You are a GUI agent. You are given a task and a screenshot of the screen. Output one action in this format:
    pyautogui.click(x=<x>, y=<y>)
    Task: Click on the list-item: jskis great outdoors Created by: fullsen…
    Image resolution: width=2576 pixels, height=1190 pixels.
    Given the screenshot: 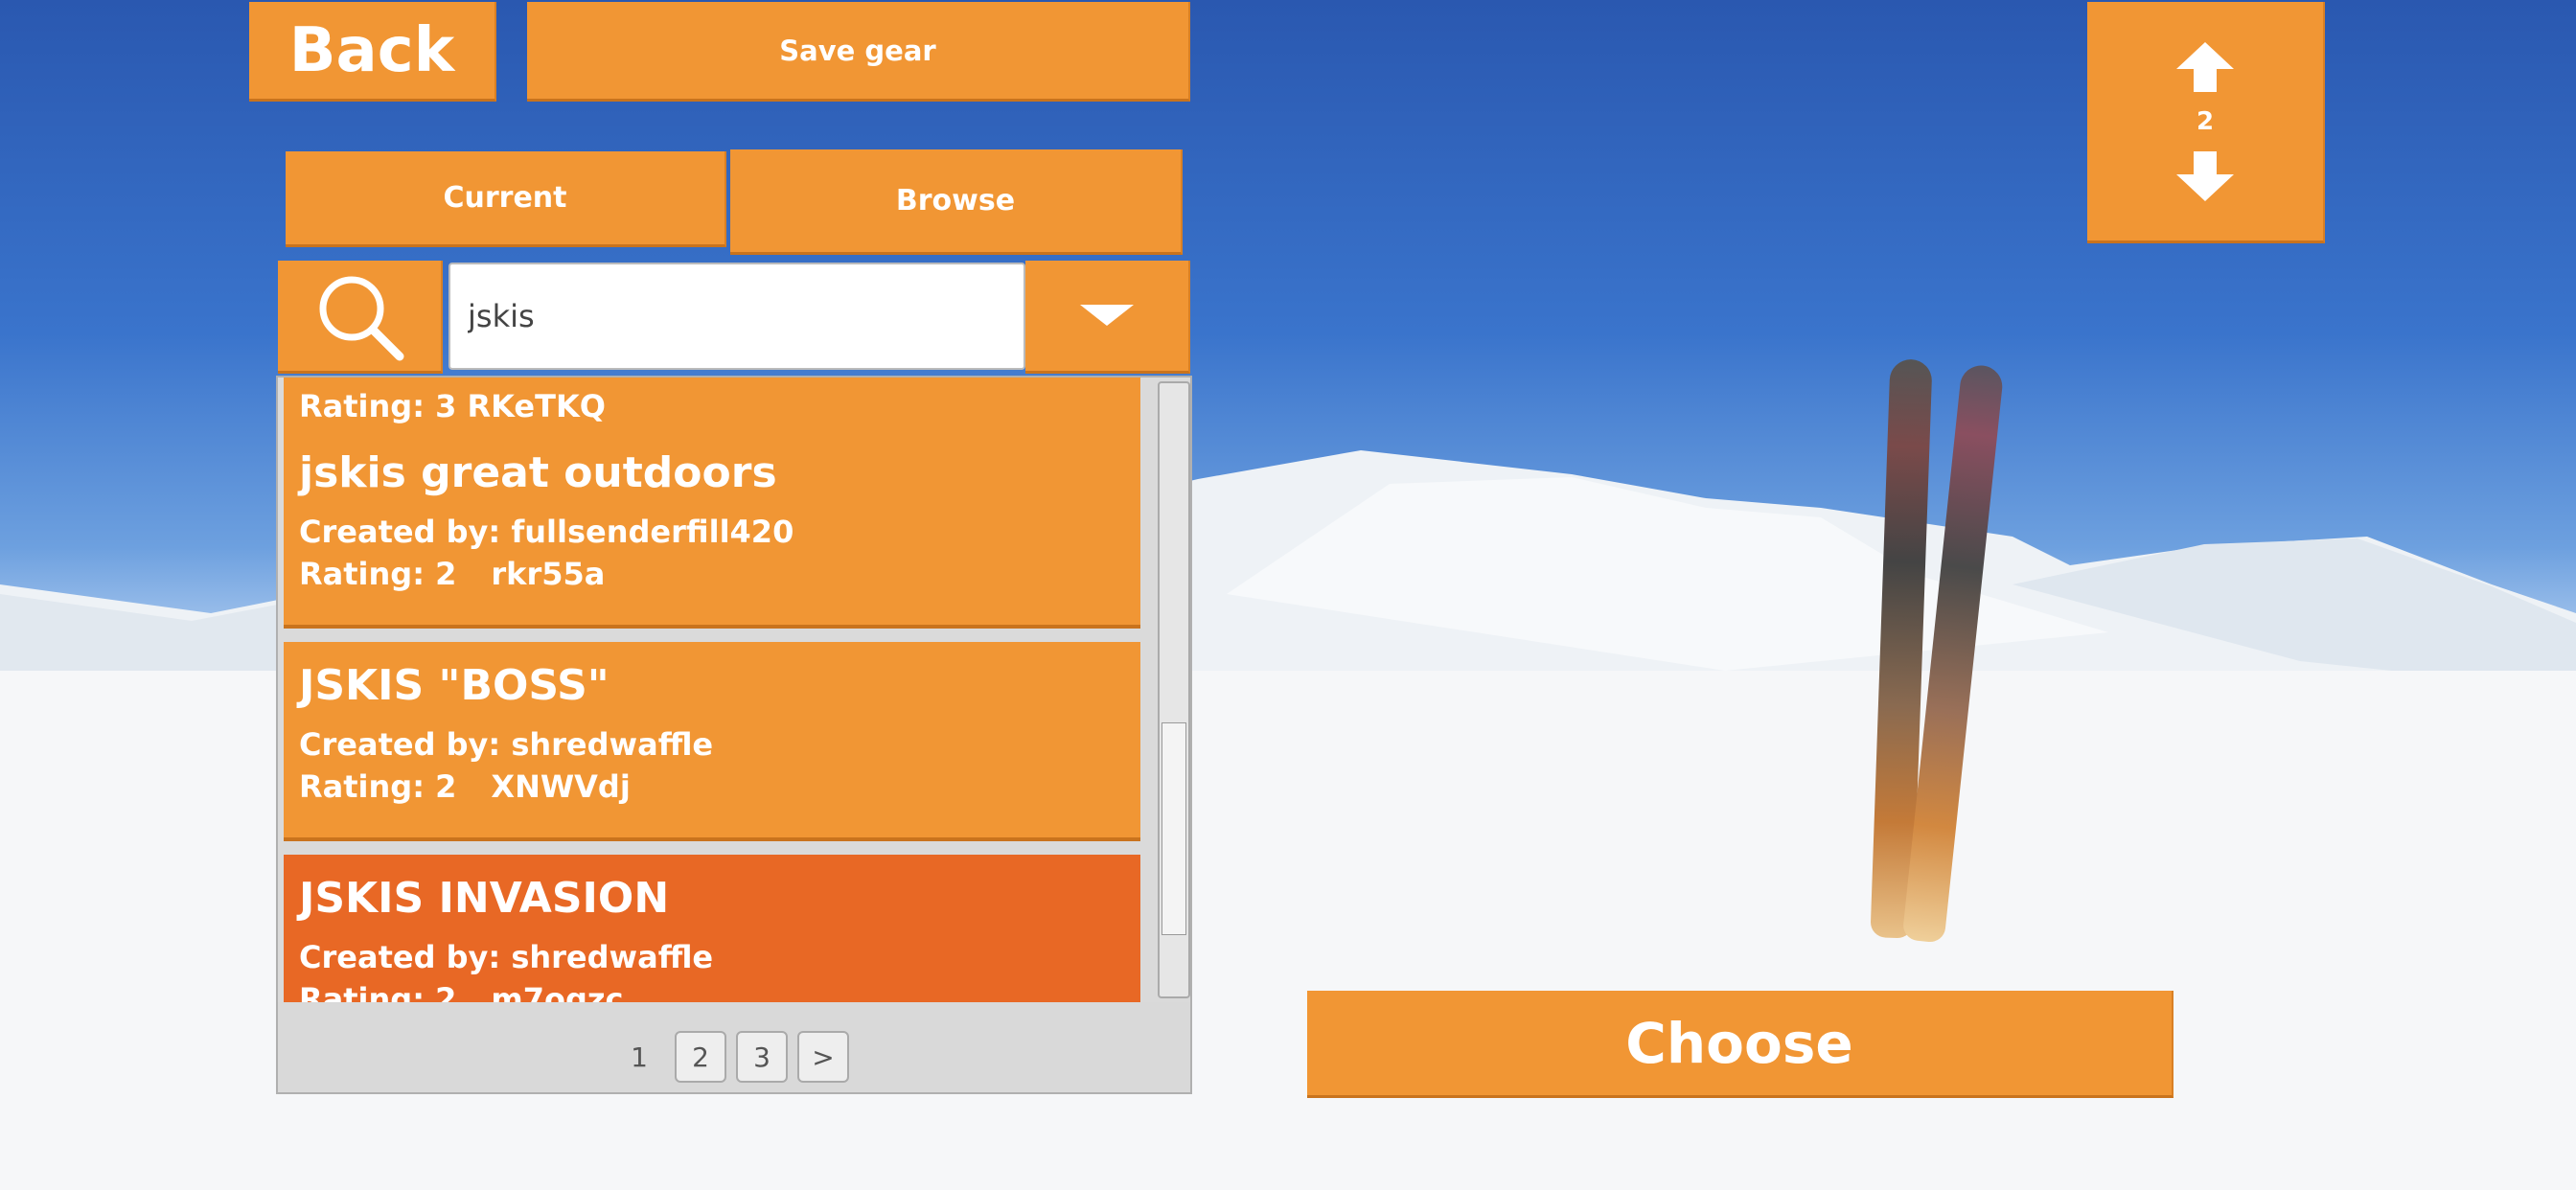 What is the action you would take?
    pyautogui.click(x=712, y=529)
    